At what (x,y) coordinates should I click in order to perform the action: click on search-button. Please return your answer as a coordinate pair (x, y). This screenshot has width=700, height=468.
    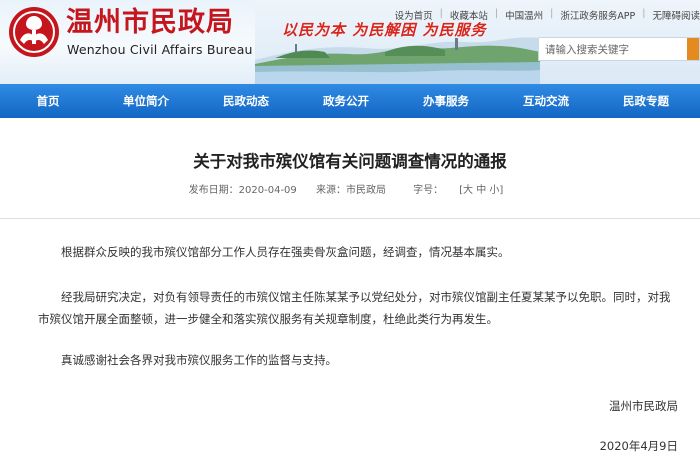
    Looking at the image, I should click on (693, 49).